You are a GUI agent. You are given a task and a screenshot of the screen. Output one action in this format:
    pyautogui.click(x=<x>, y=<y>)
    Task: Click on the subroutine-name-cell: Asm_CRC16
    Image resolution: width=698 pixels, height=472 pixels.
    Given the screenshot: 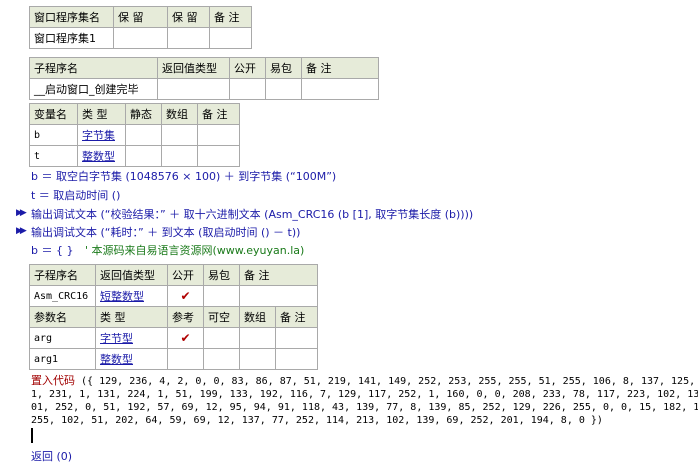 What is the action you would take?
    pyautogui.click(x=62, y=296)
    